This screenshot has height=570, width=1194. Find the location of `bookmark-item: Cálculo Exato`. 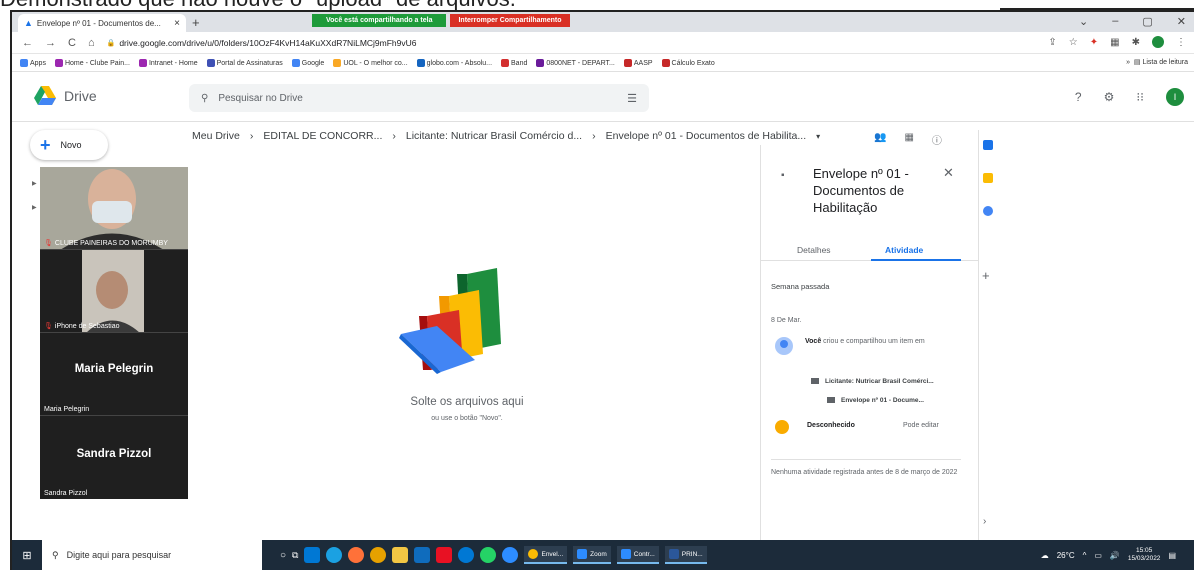

bookmark-item: Cálculo Exato is located at coordinates (688, 62).